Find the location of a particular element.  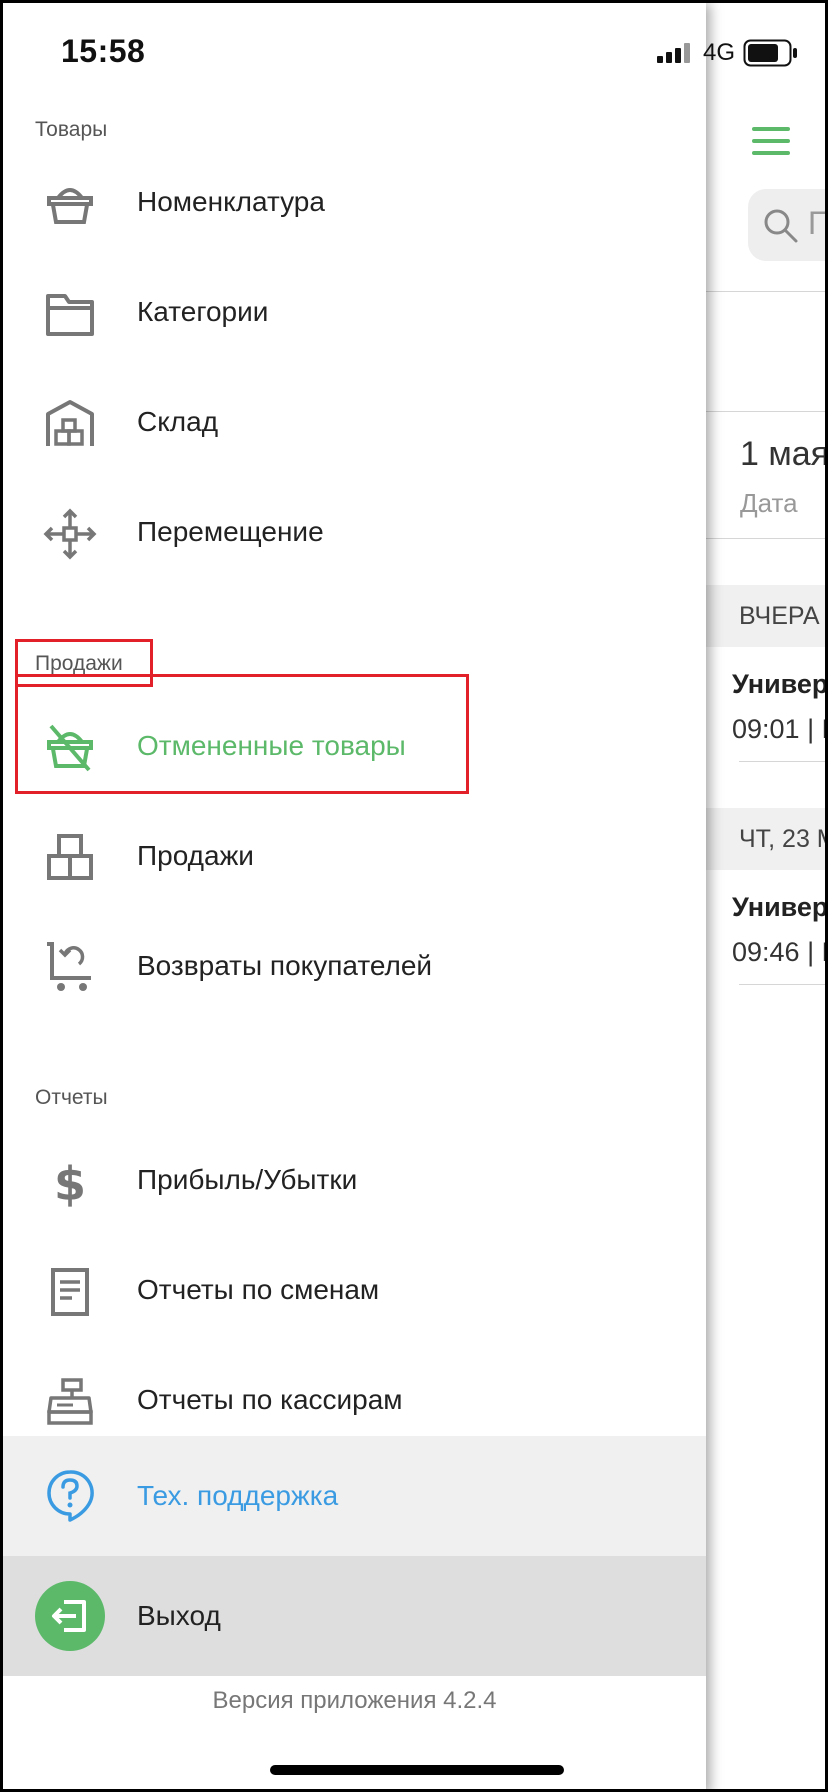

menu-item-categories: Категории is located at coordinates (354, 314).